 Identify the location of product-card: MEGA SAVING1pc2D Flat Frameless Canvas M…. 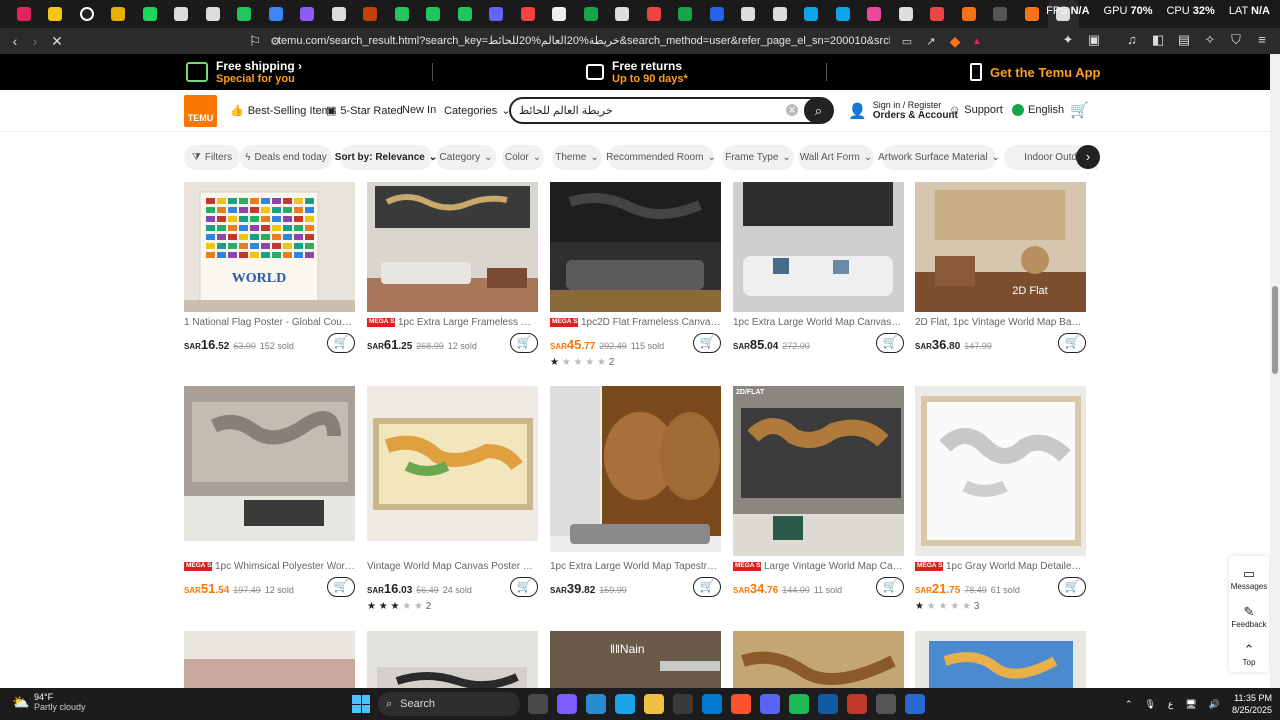
(635, 282).